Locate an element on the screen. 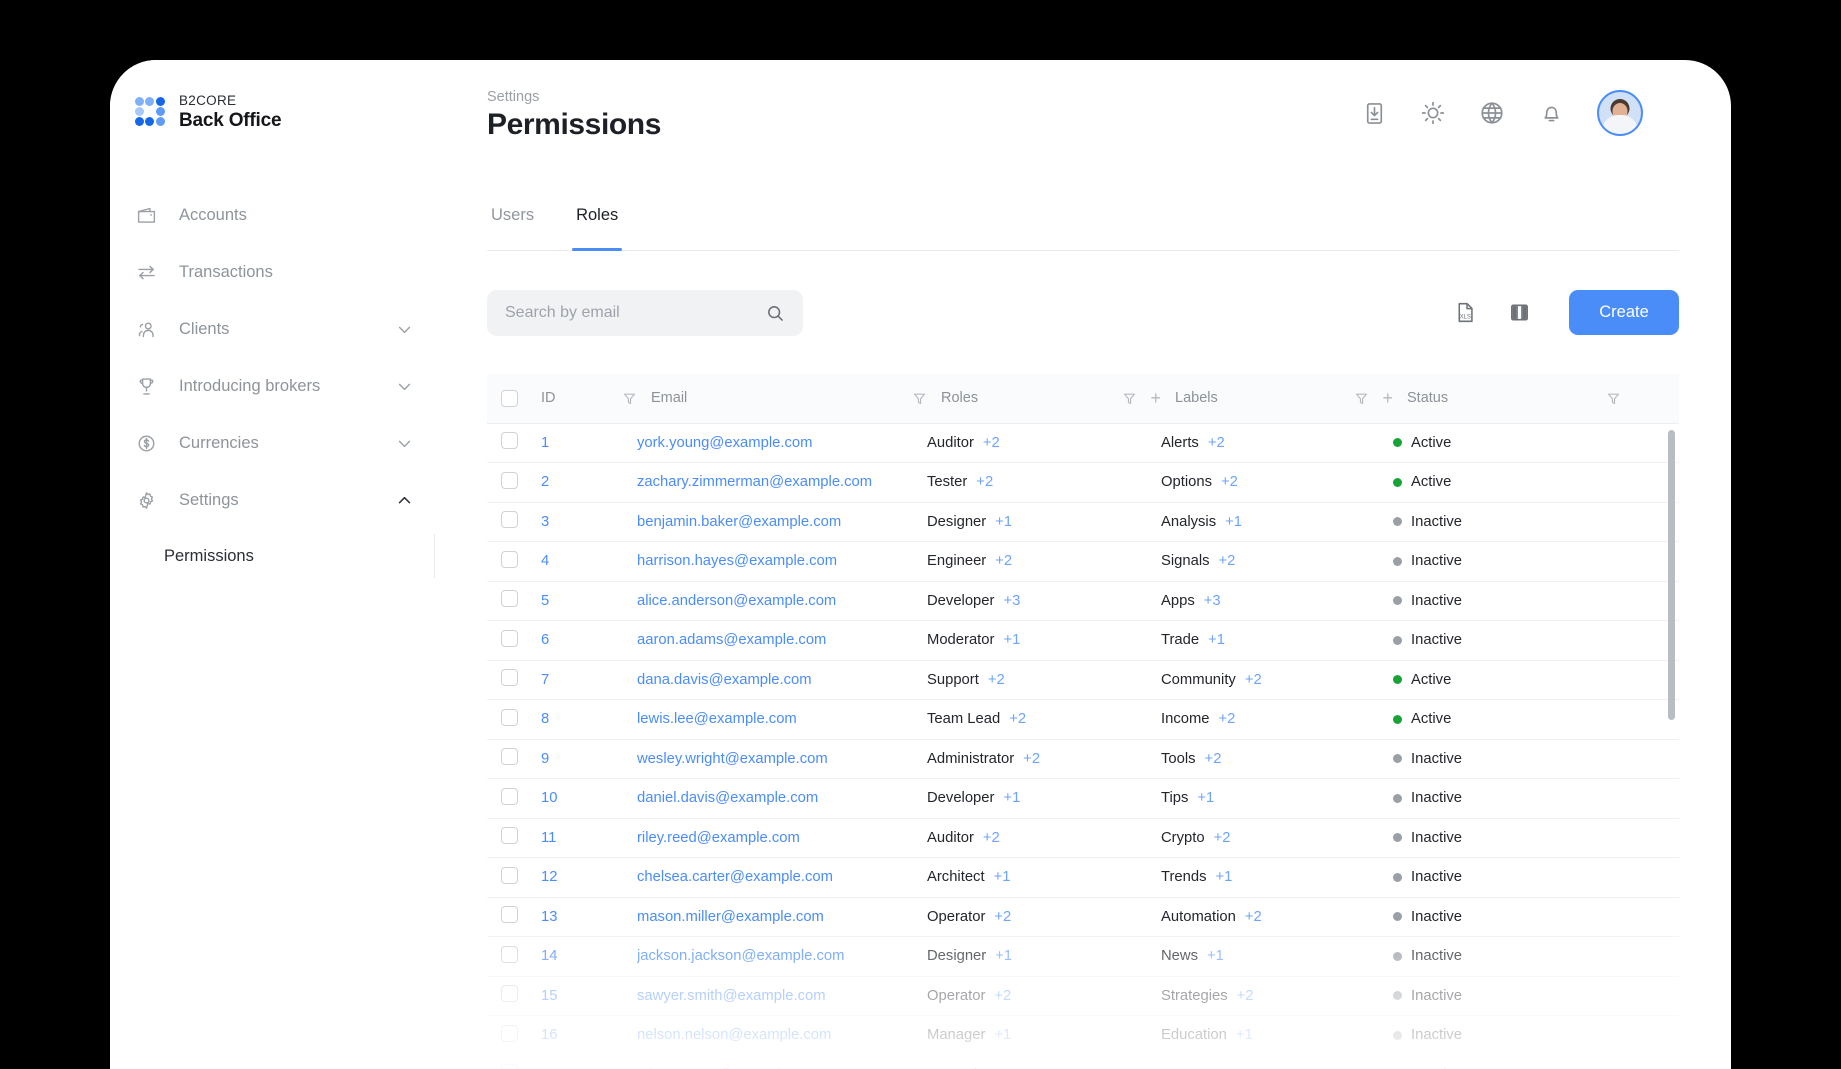 The height and width of the screenshot is (1069, 1841). sidebar-item-currencies: Currencies is located at coordinates (272, 443).